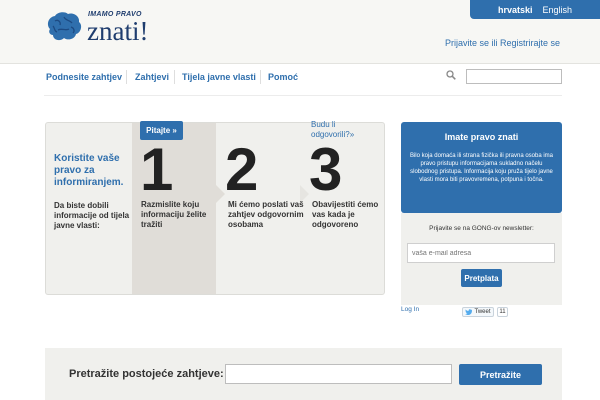 Image resolution: width=600 pixels, height=400 pixels. I want to click on tweet-button: Tweet, so click(478, 312).